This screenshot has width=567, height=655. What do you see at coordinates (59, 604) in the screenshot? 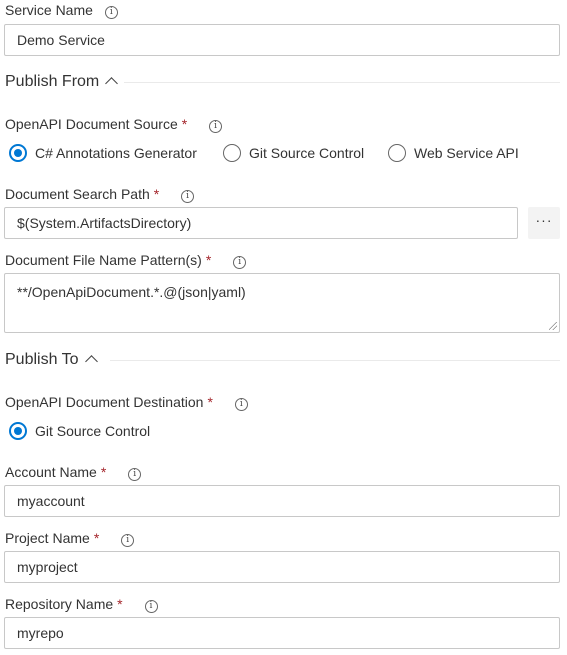
I see `repository-name-label-text: Repository Name` at bounding box center [59, 604].